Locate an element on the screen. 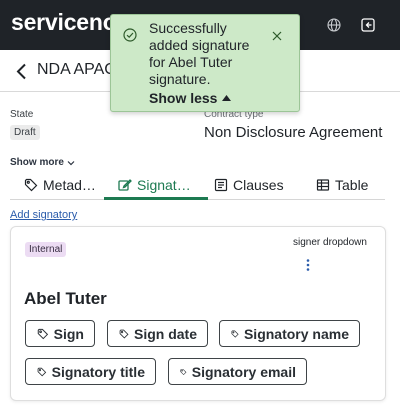  tab-table: Table is located at coordinates (342, 185).